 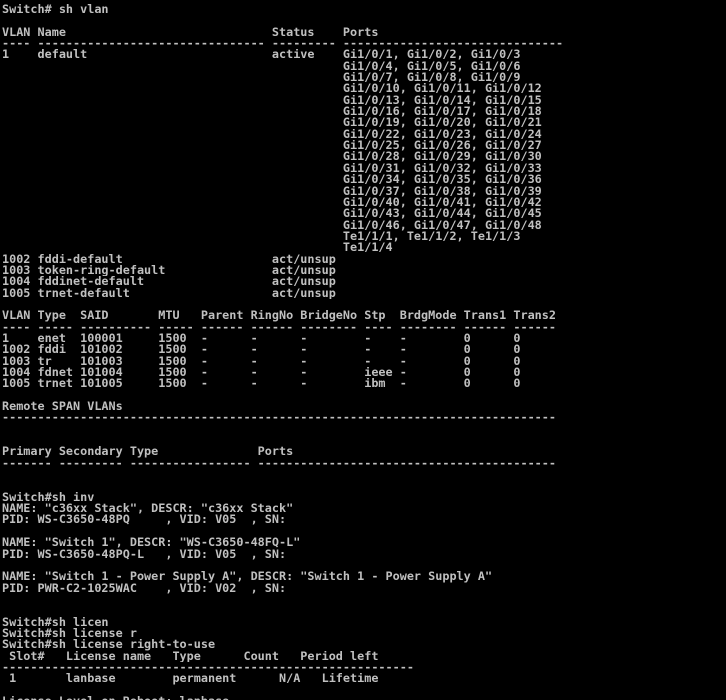 What do you see at coordinates (272, 214) in the screenshot?
I see `terminal-line: Gi1/0/43, Gi1/0/44, Gi1/0/45` at bounding box center [272, 214].